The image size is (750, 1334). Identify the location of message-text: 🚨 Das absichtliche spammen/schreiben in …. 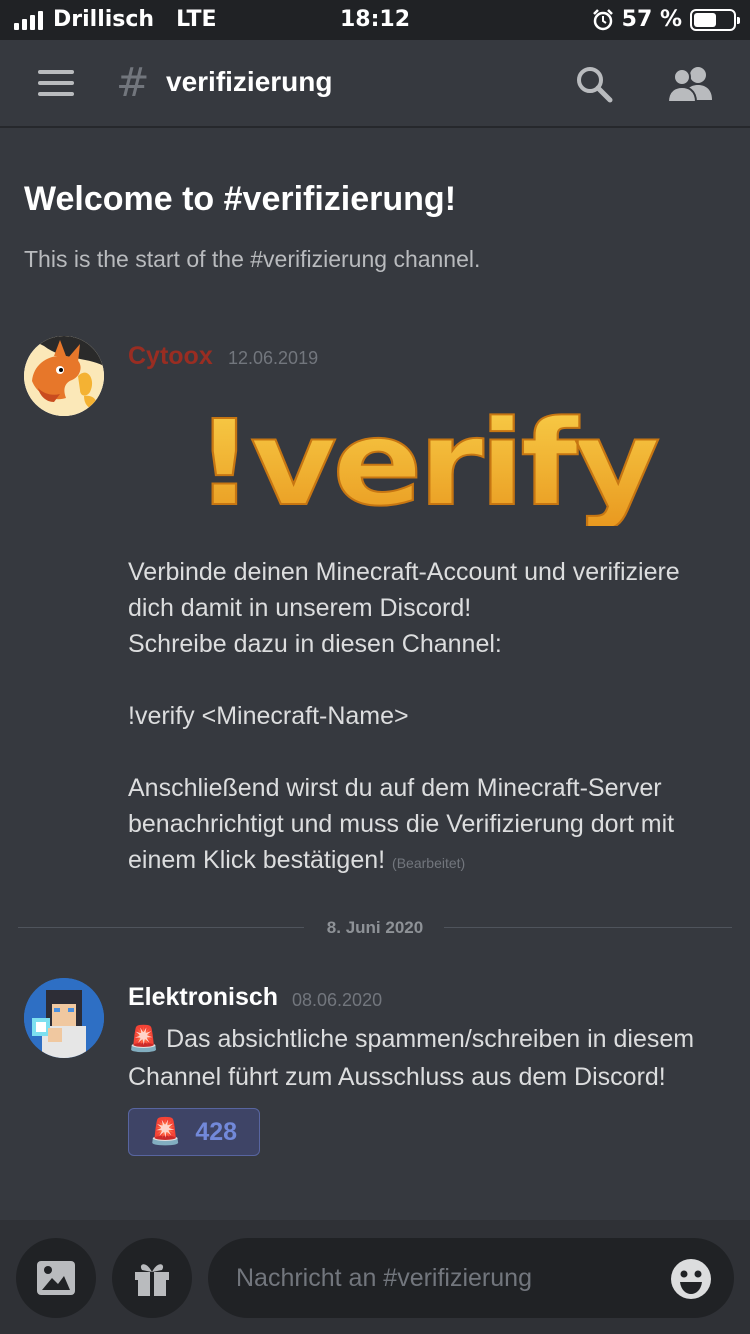
(411, 1058).